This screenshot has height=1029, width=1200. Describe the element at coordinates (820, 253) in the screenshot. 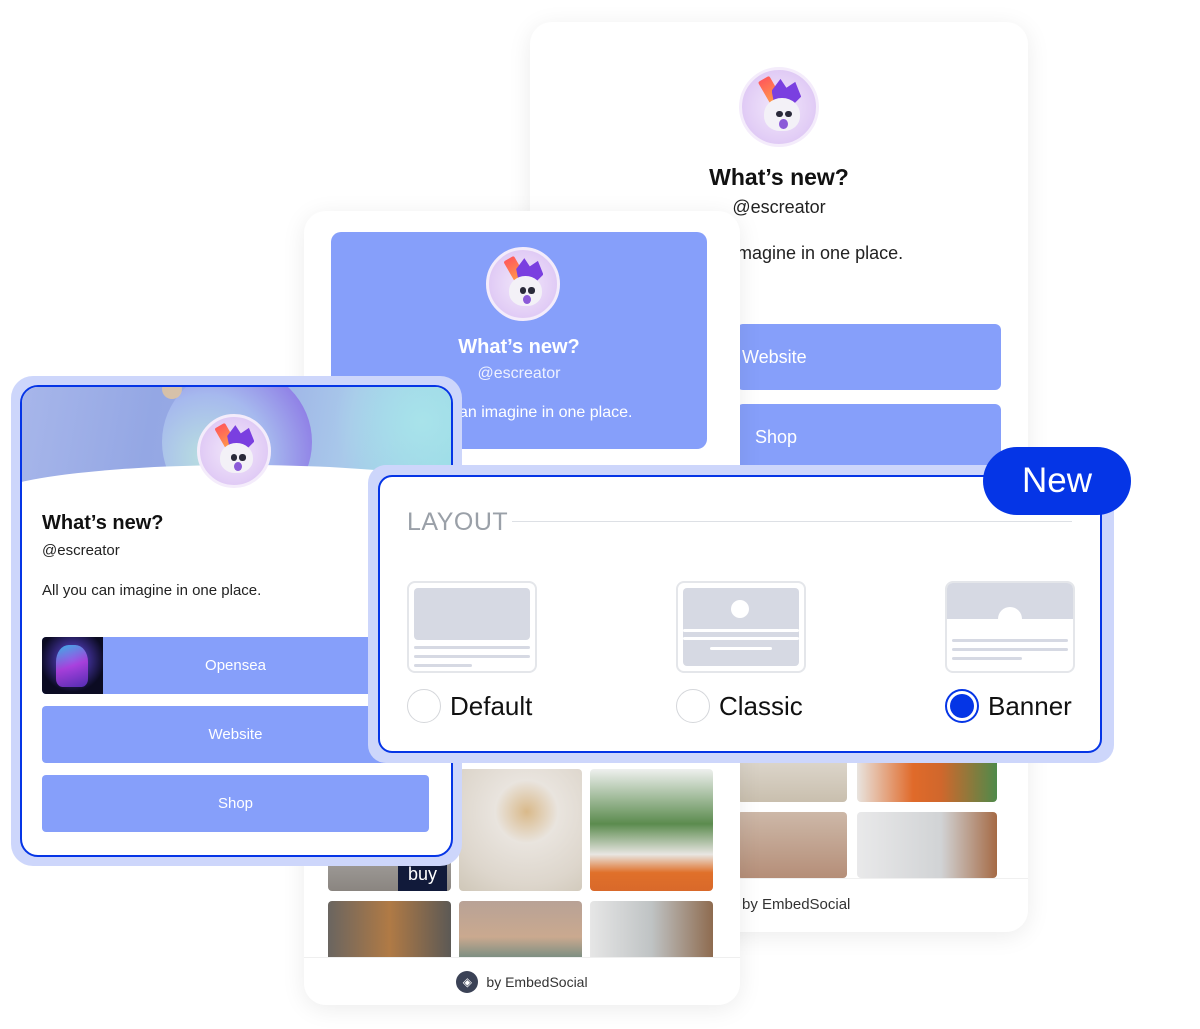

I see `profile-description: magine in one place.` at that location.